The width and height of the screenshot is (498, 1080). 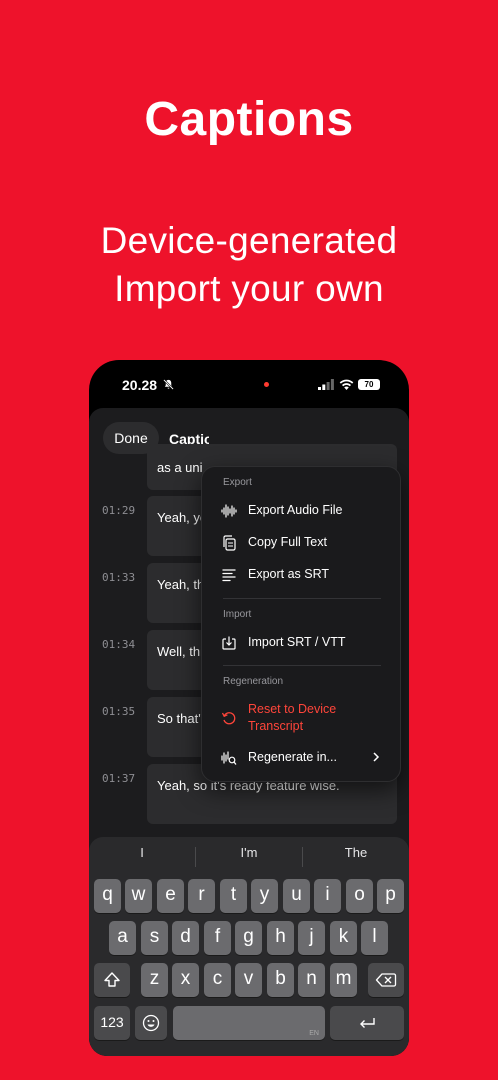 What do you see at coordinates (185, 980) in the screenshot?
I see `key-x: x` at bounding box center [185, 980].